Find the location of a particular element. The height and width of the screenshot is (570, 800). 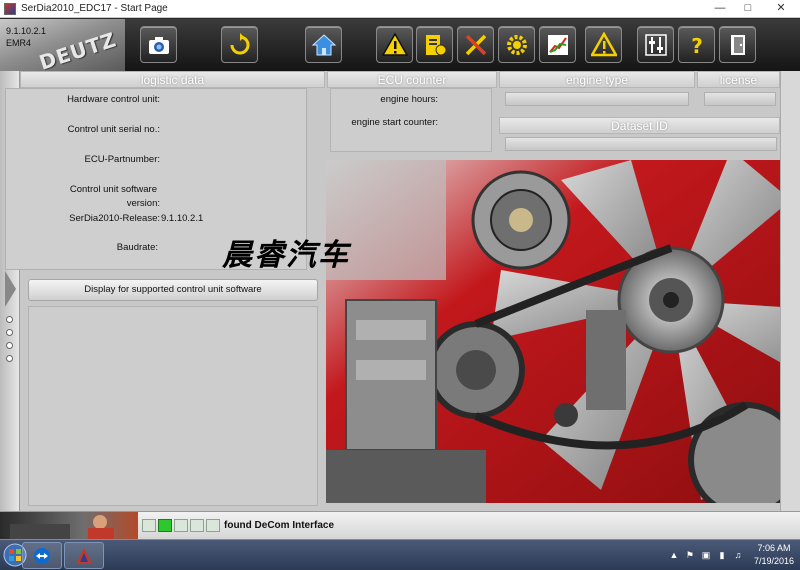

window-titlebar: SerDia2010_EDC17 - Start Page — □ ✕ is located at coordinates (400, 9).